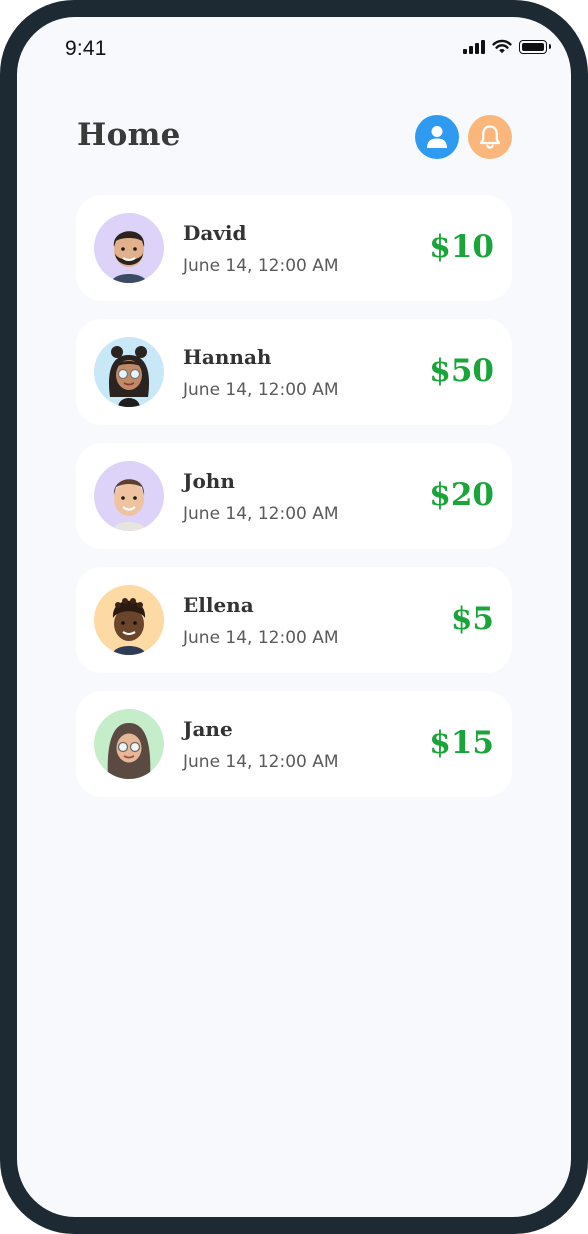 The height and width of the screenshot is (1234, 588). I want to click on bell-icon, so click(490, 137).